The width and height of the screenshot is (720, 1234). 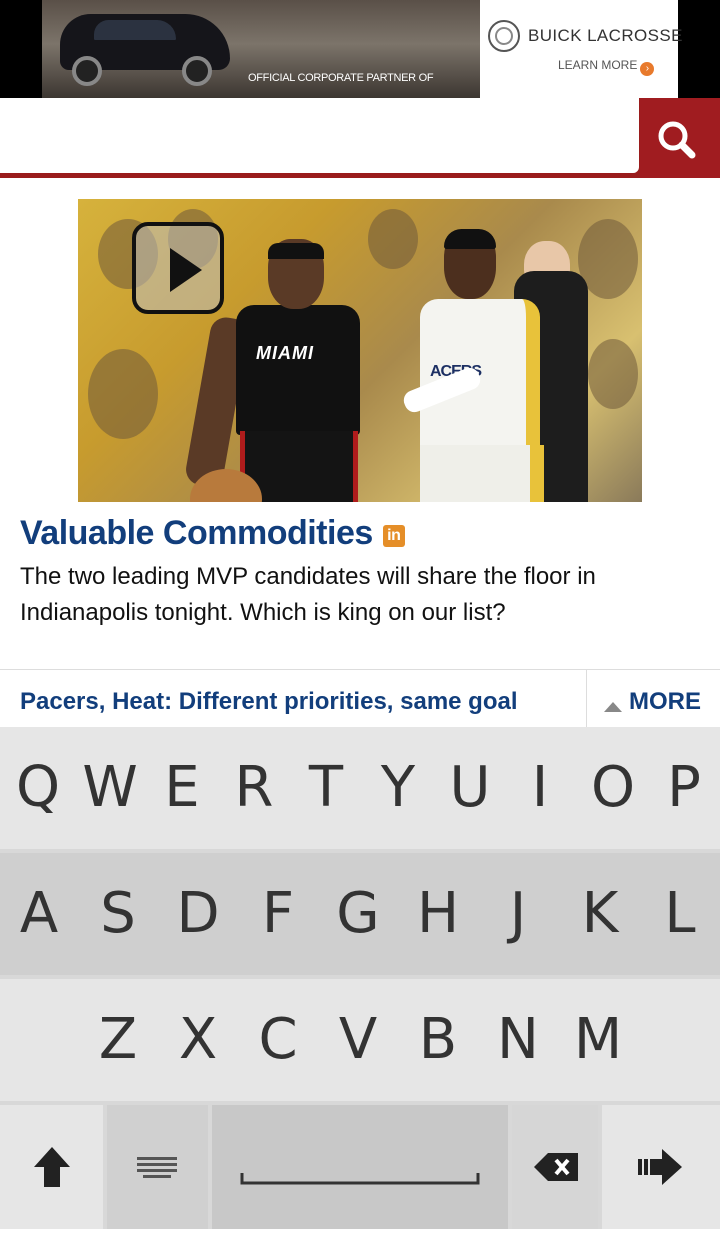 I want to click on key-j: J, so click(x=518, y=914).